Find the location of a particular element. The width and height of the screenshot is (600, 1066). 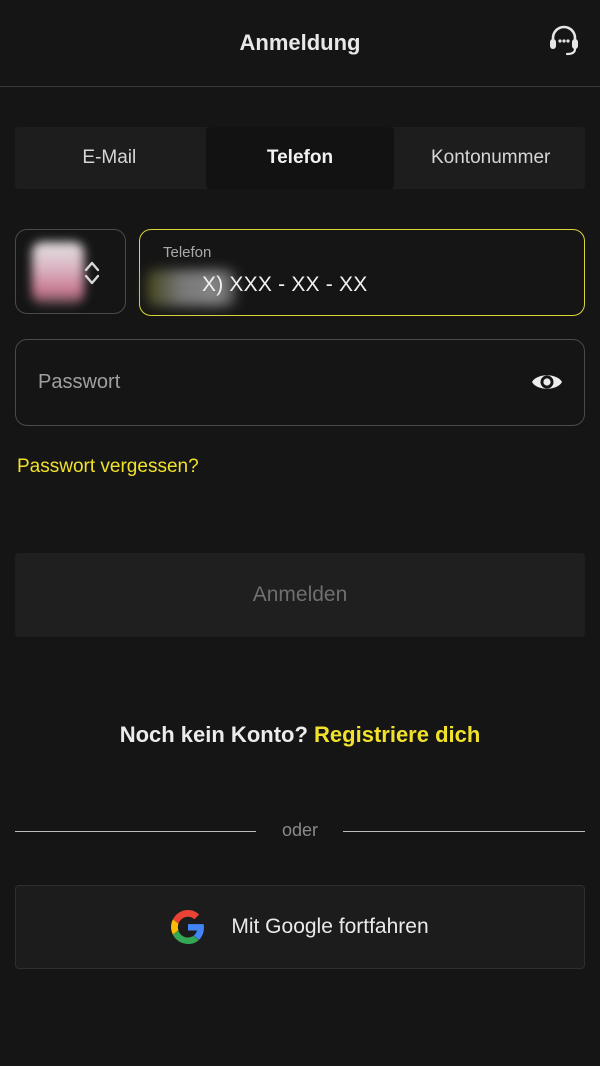

country-code-select is located at coordinates (70, 271).